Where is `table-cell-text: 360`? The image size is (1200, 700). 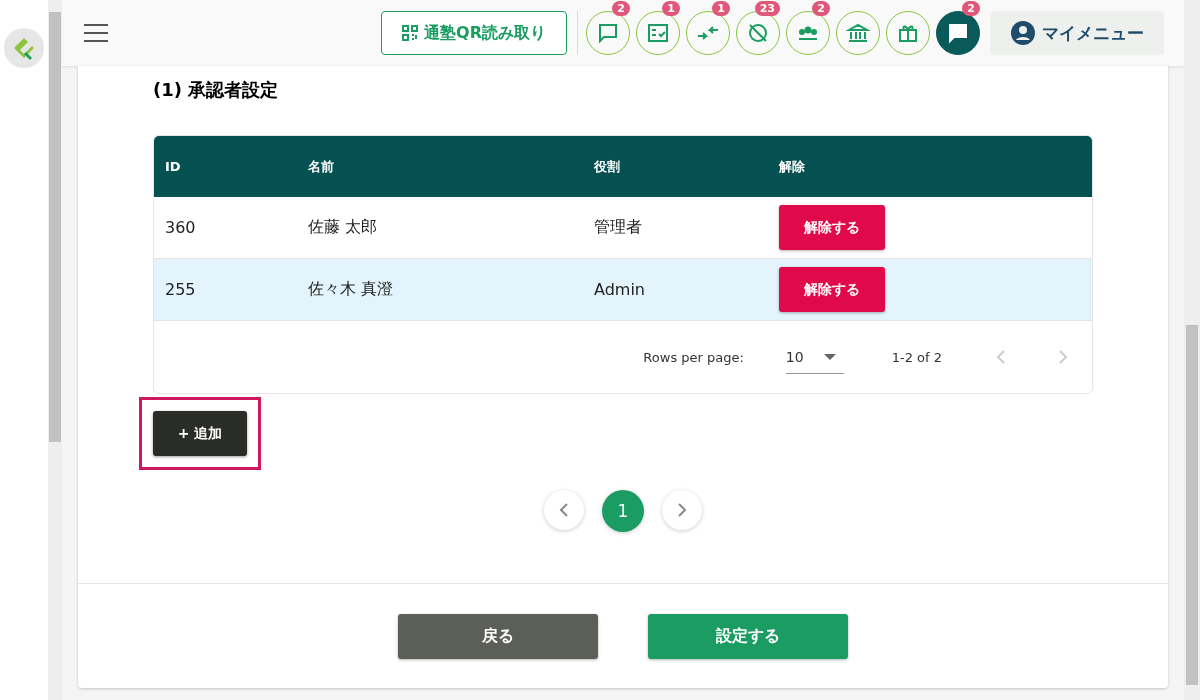 table-cell-text: 360 is located at coordinates (180, 227).